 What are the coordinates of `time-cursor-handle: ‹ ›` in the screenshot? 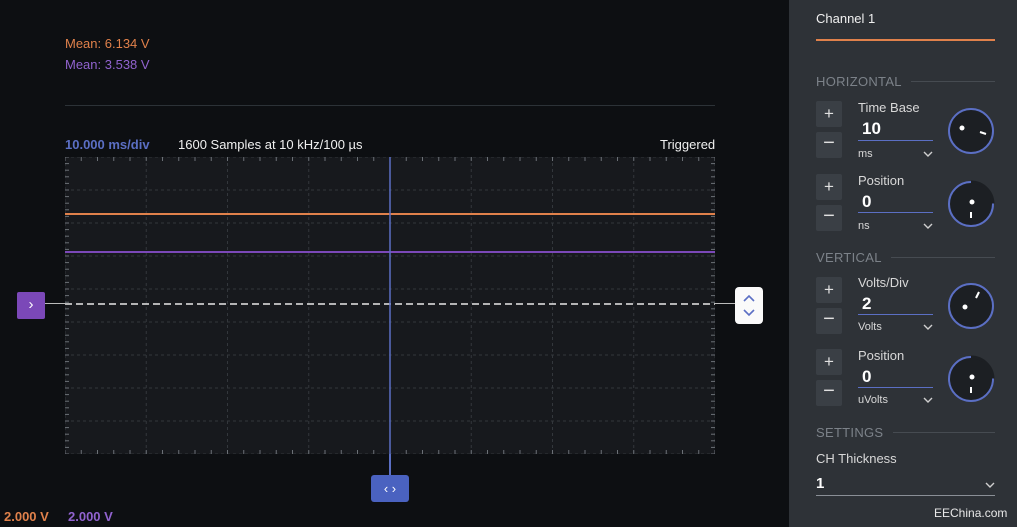 It's located at (390, 488).